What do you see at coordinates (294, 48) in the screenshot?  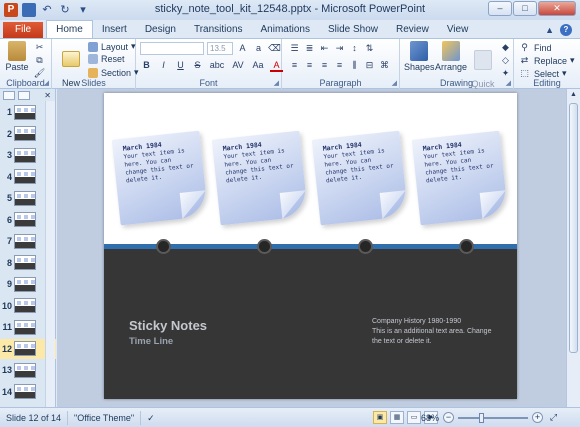 I see `bullets-icon: ☰` at bounding box center [294, 48].